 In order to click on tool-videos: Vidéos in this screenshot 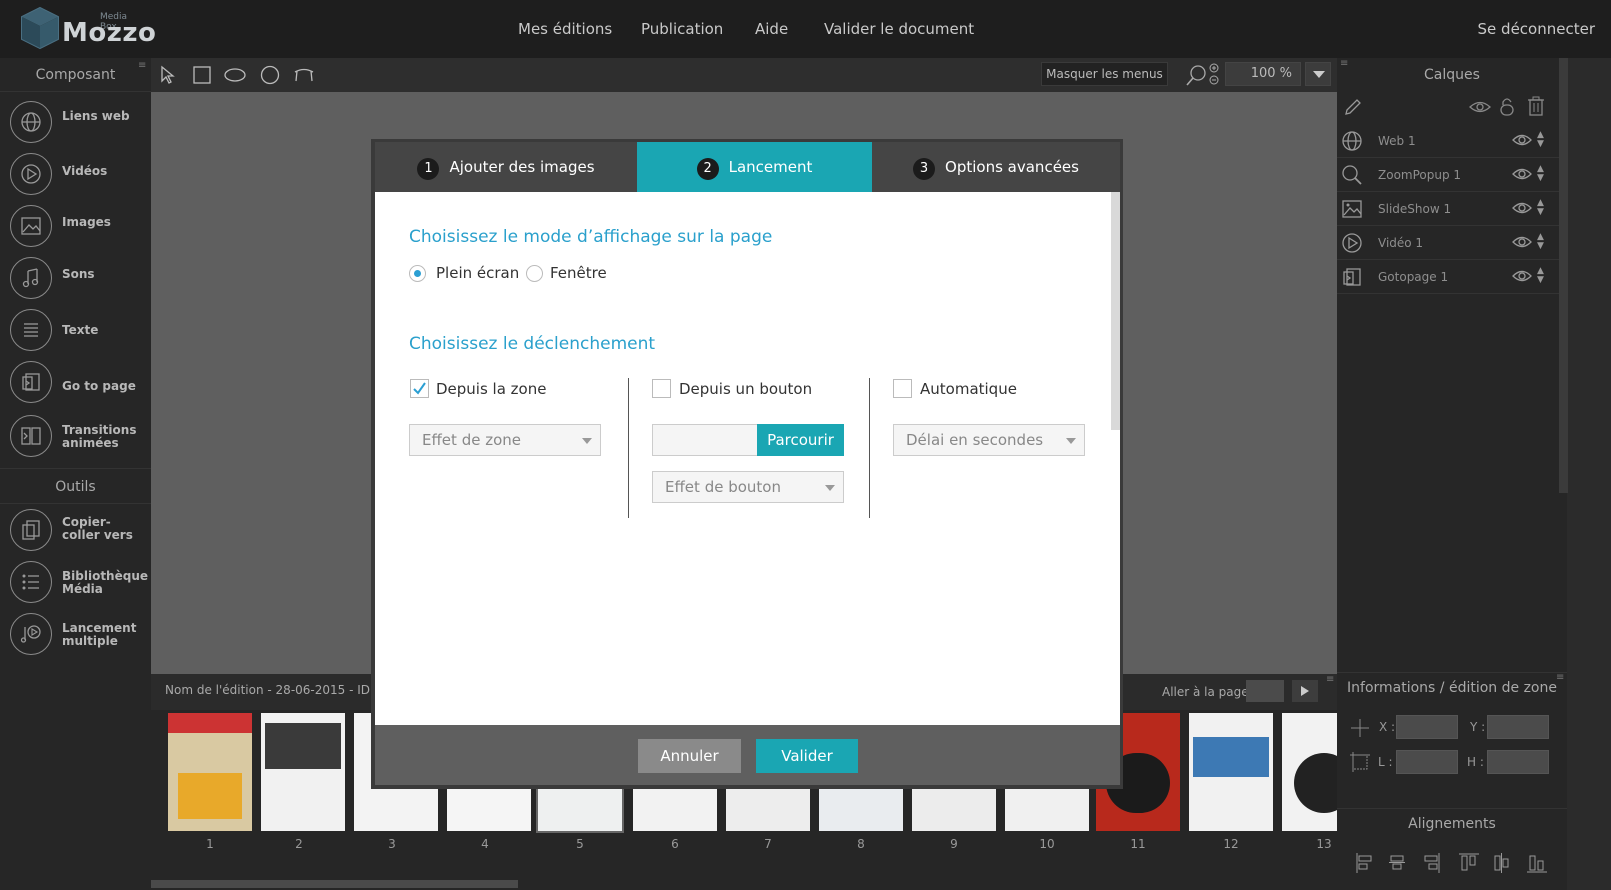, I will do `click(75, 174)`.